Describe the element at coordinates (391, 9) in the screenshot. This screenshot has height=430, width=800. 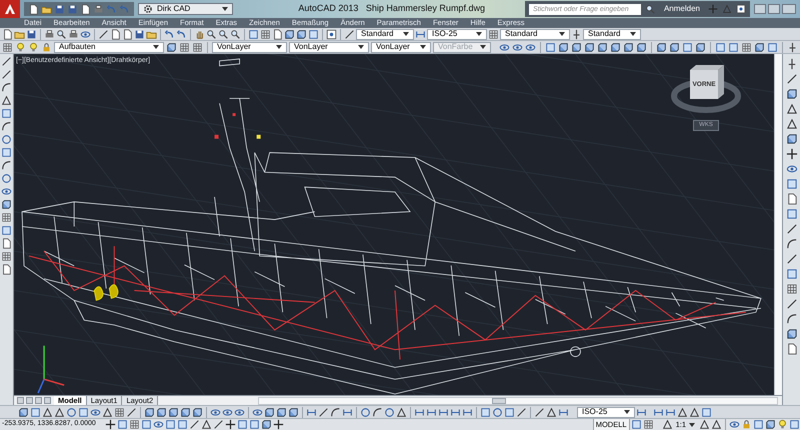
I see `window-title: AutoCAD 2013 Ship Hammersley Rumpf.dwg` at that location.